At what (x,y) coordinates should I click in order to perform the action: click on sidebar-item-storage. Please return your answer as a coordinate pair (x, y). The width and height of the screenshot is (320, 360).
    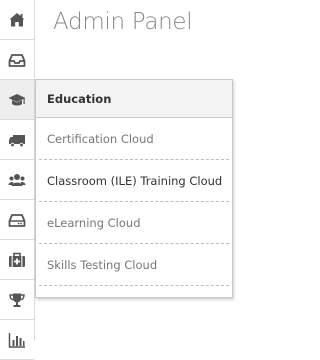
    Looking at the image, I should click on (17, 220).